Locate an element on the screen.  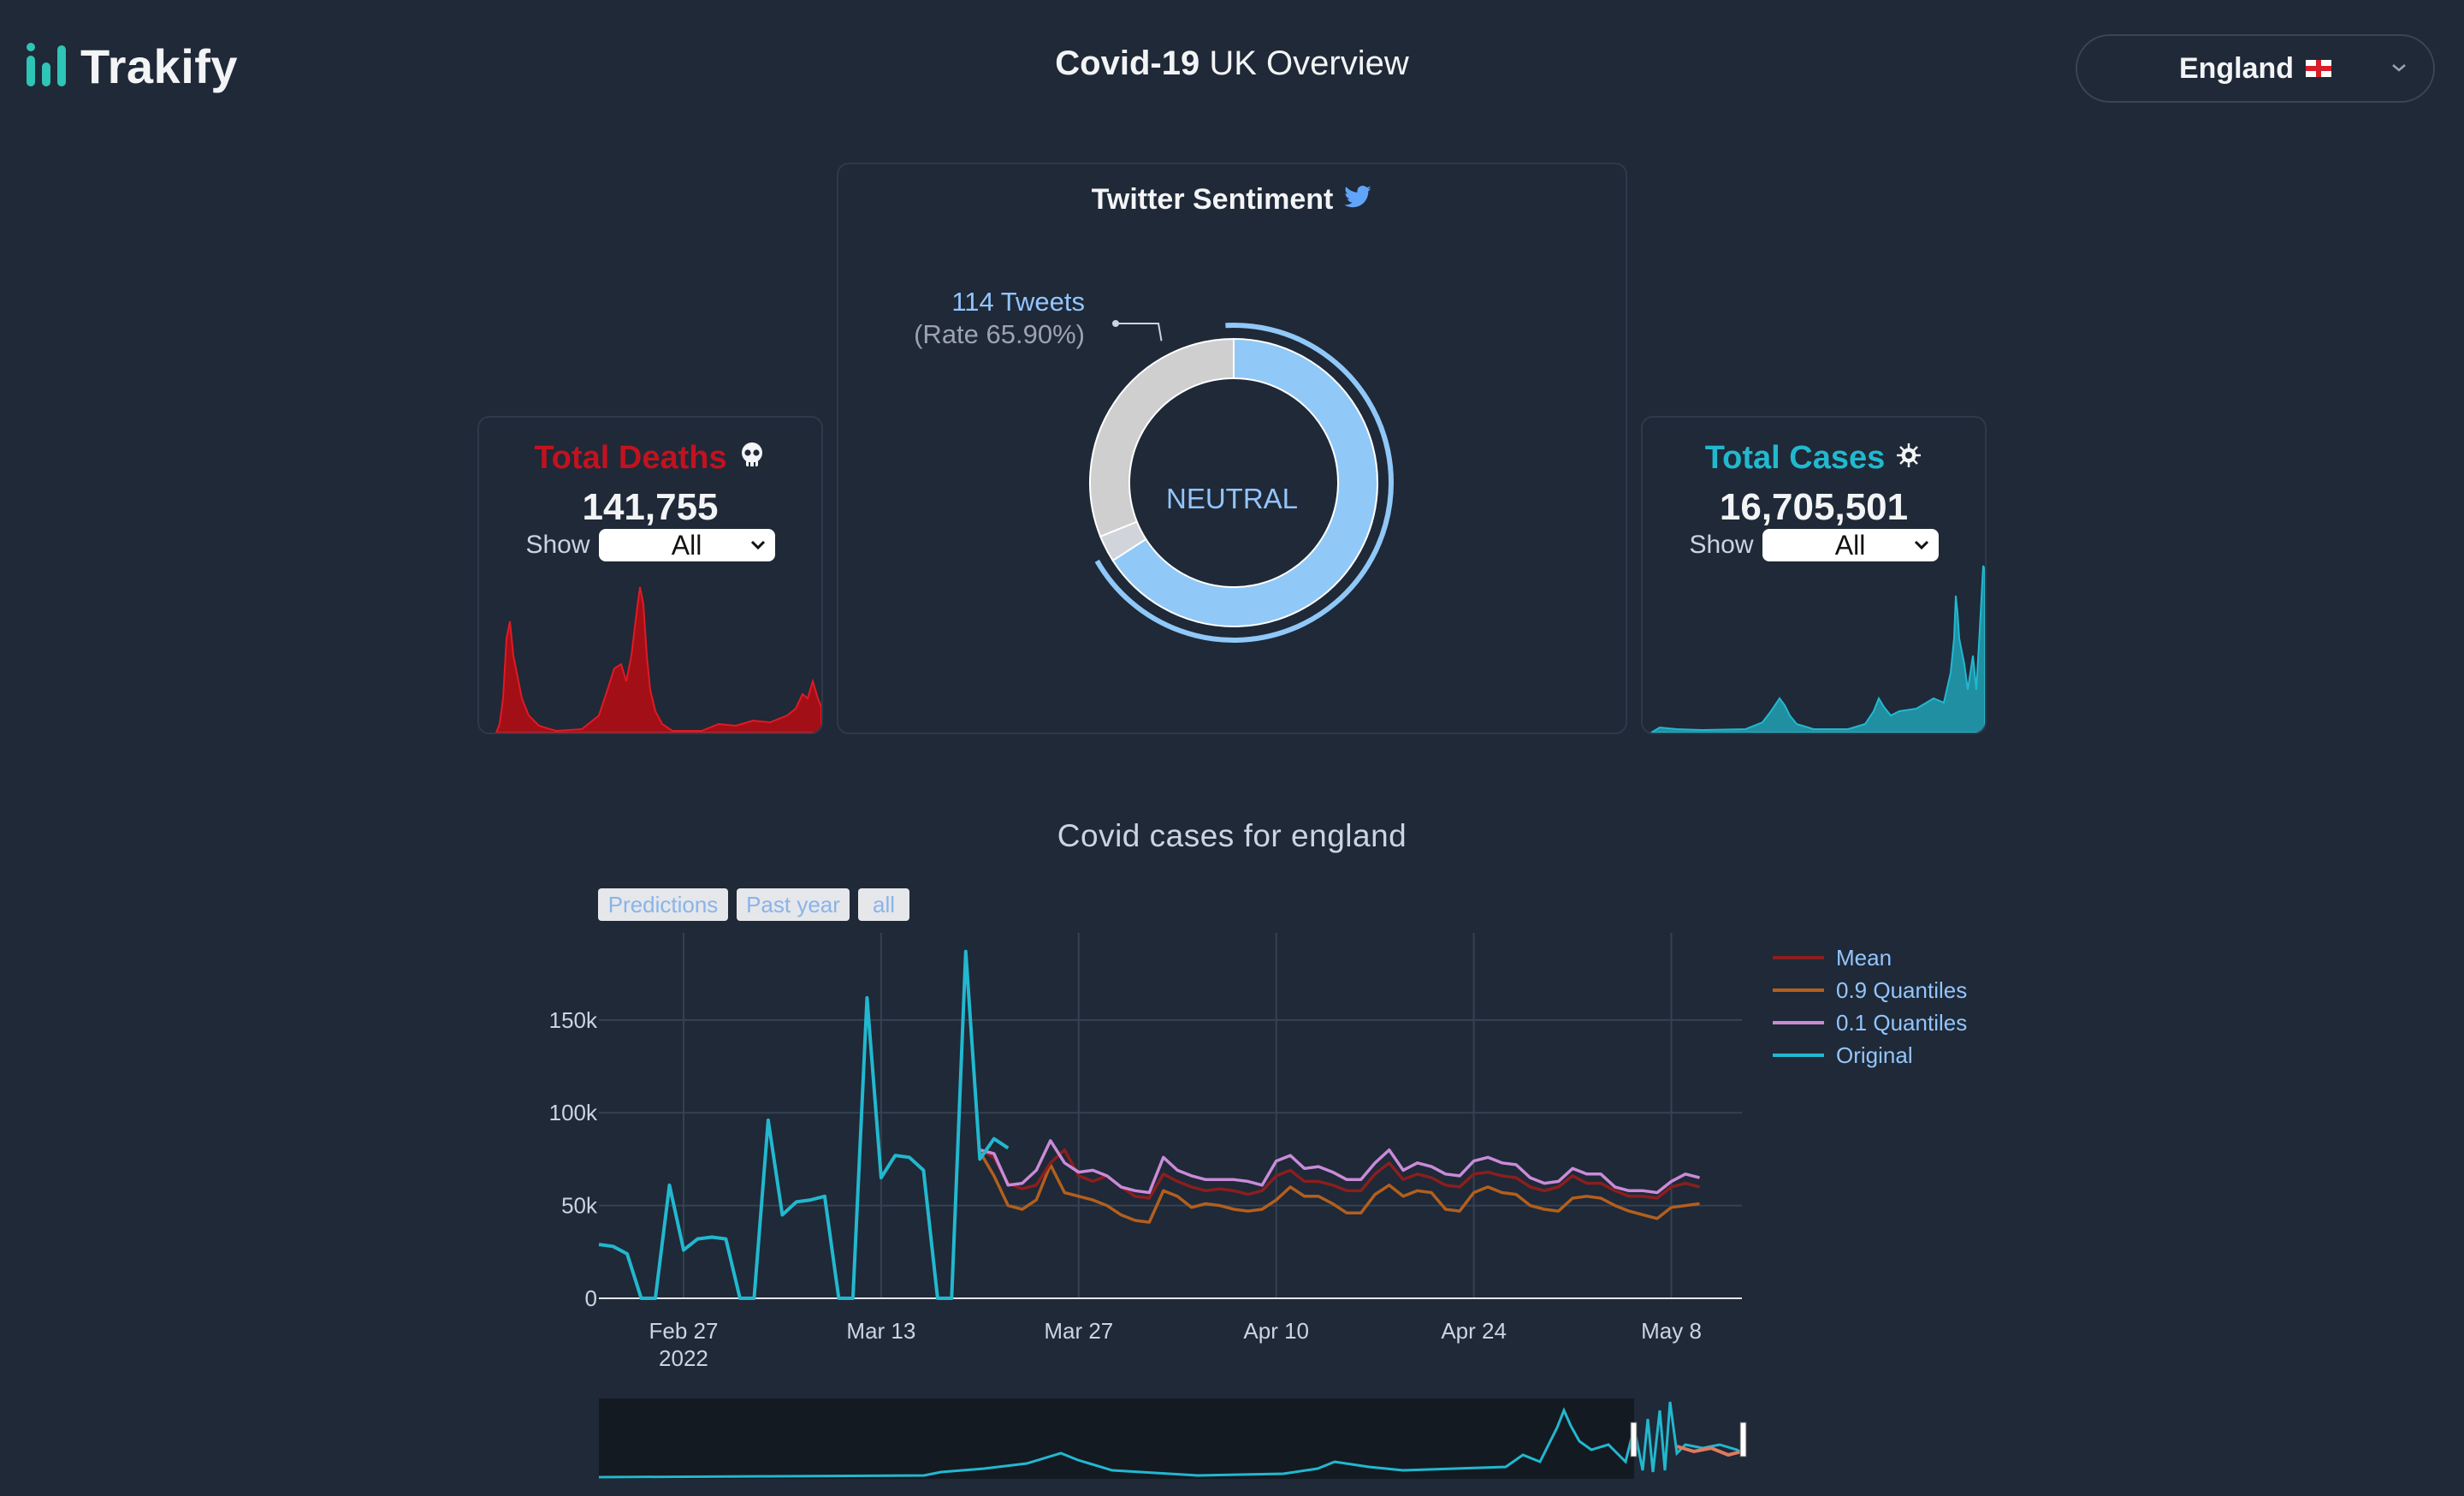
legend-swatch-original is located at coordinates (1798, 1055).